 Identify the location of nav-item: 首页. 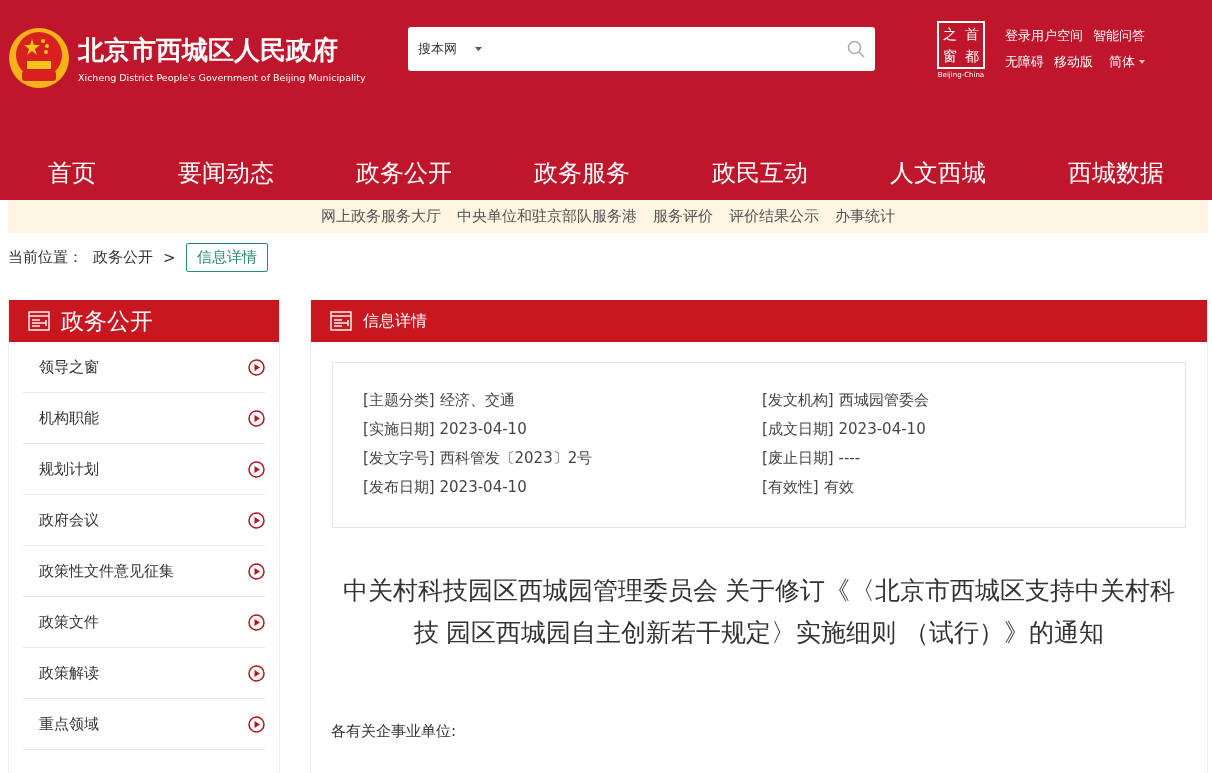
(72, 173).